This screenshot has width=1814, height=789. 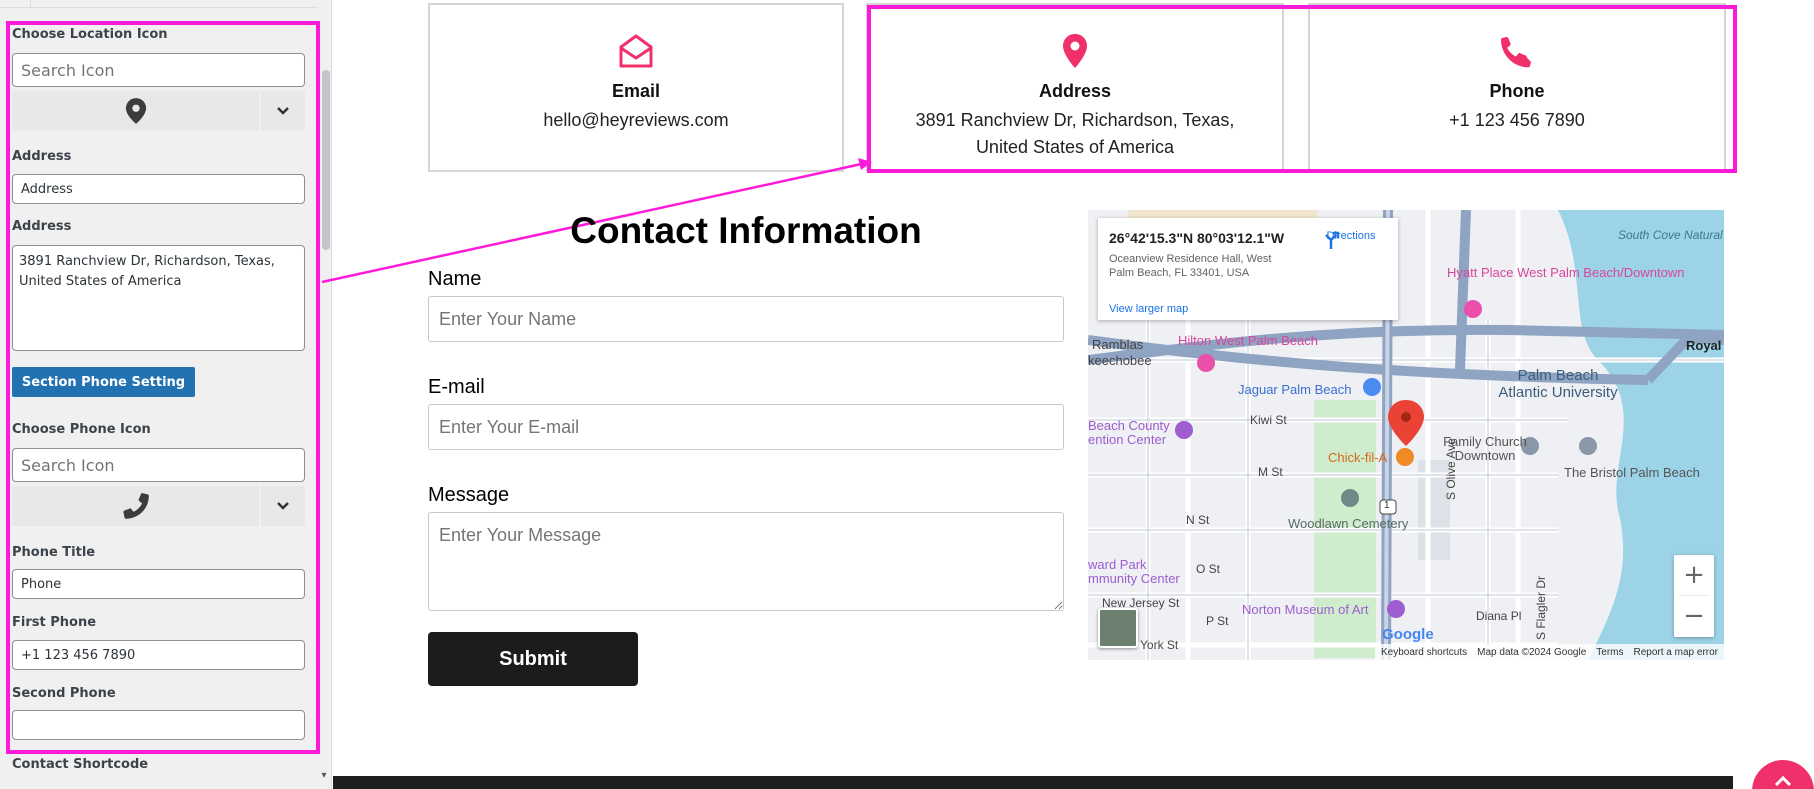 What do you see at coordinates (1305, 609) in the screenshot?
I see `map-label-norton: Norton Museum of Art` at bounding box center [1305, 609].